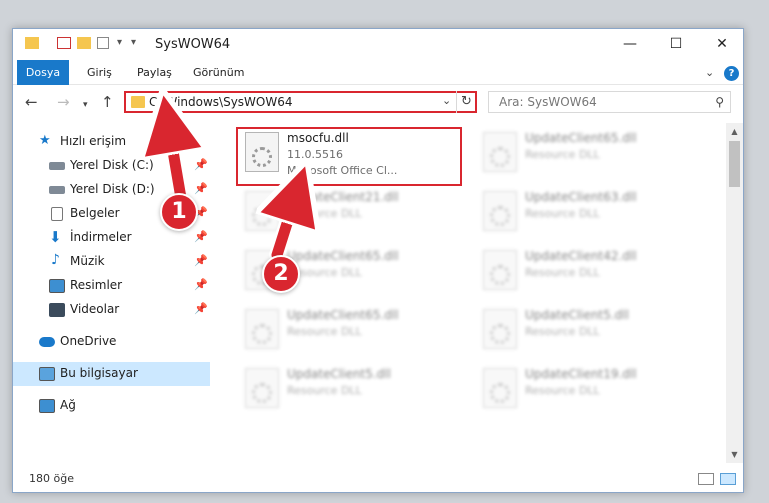  Describe the element at coordinates (95, 309) in the screenshot. I see `sidebar-item-label: Videolar` at that location.